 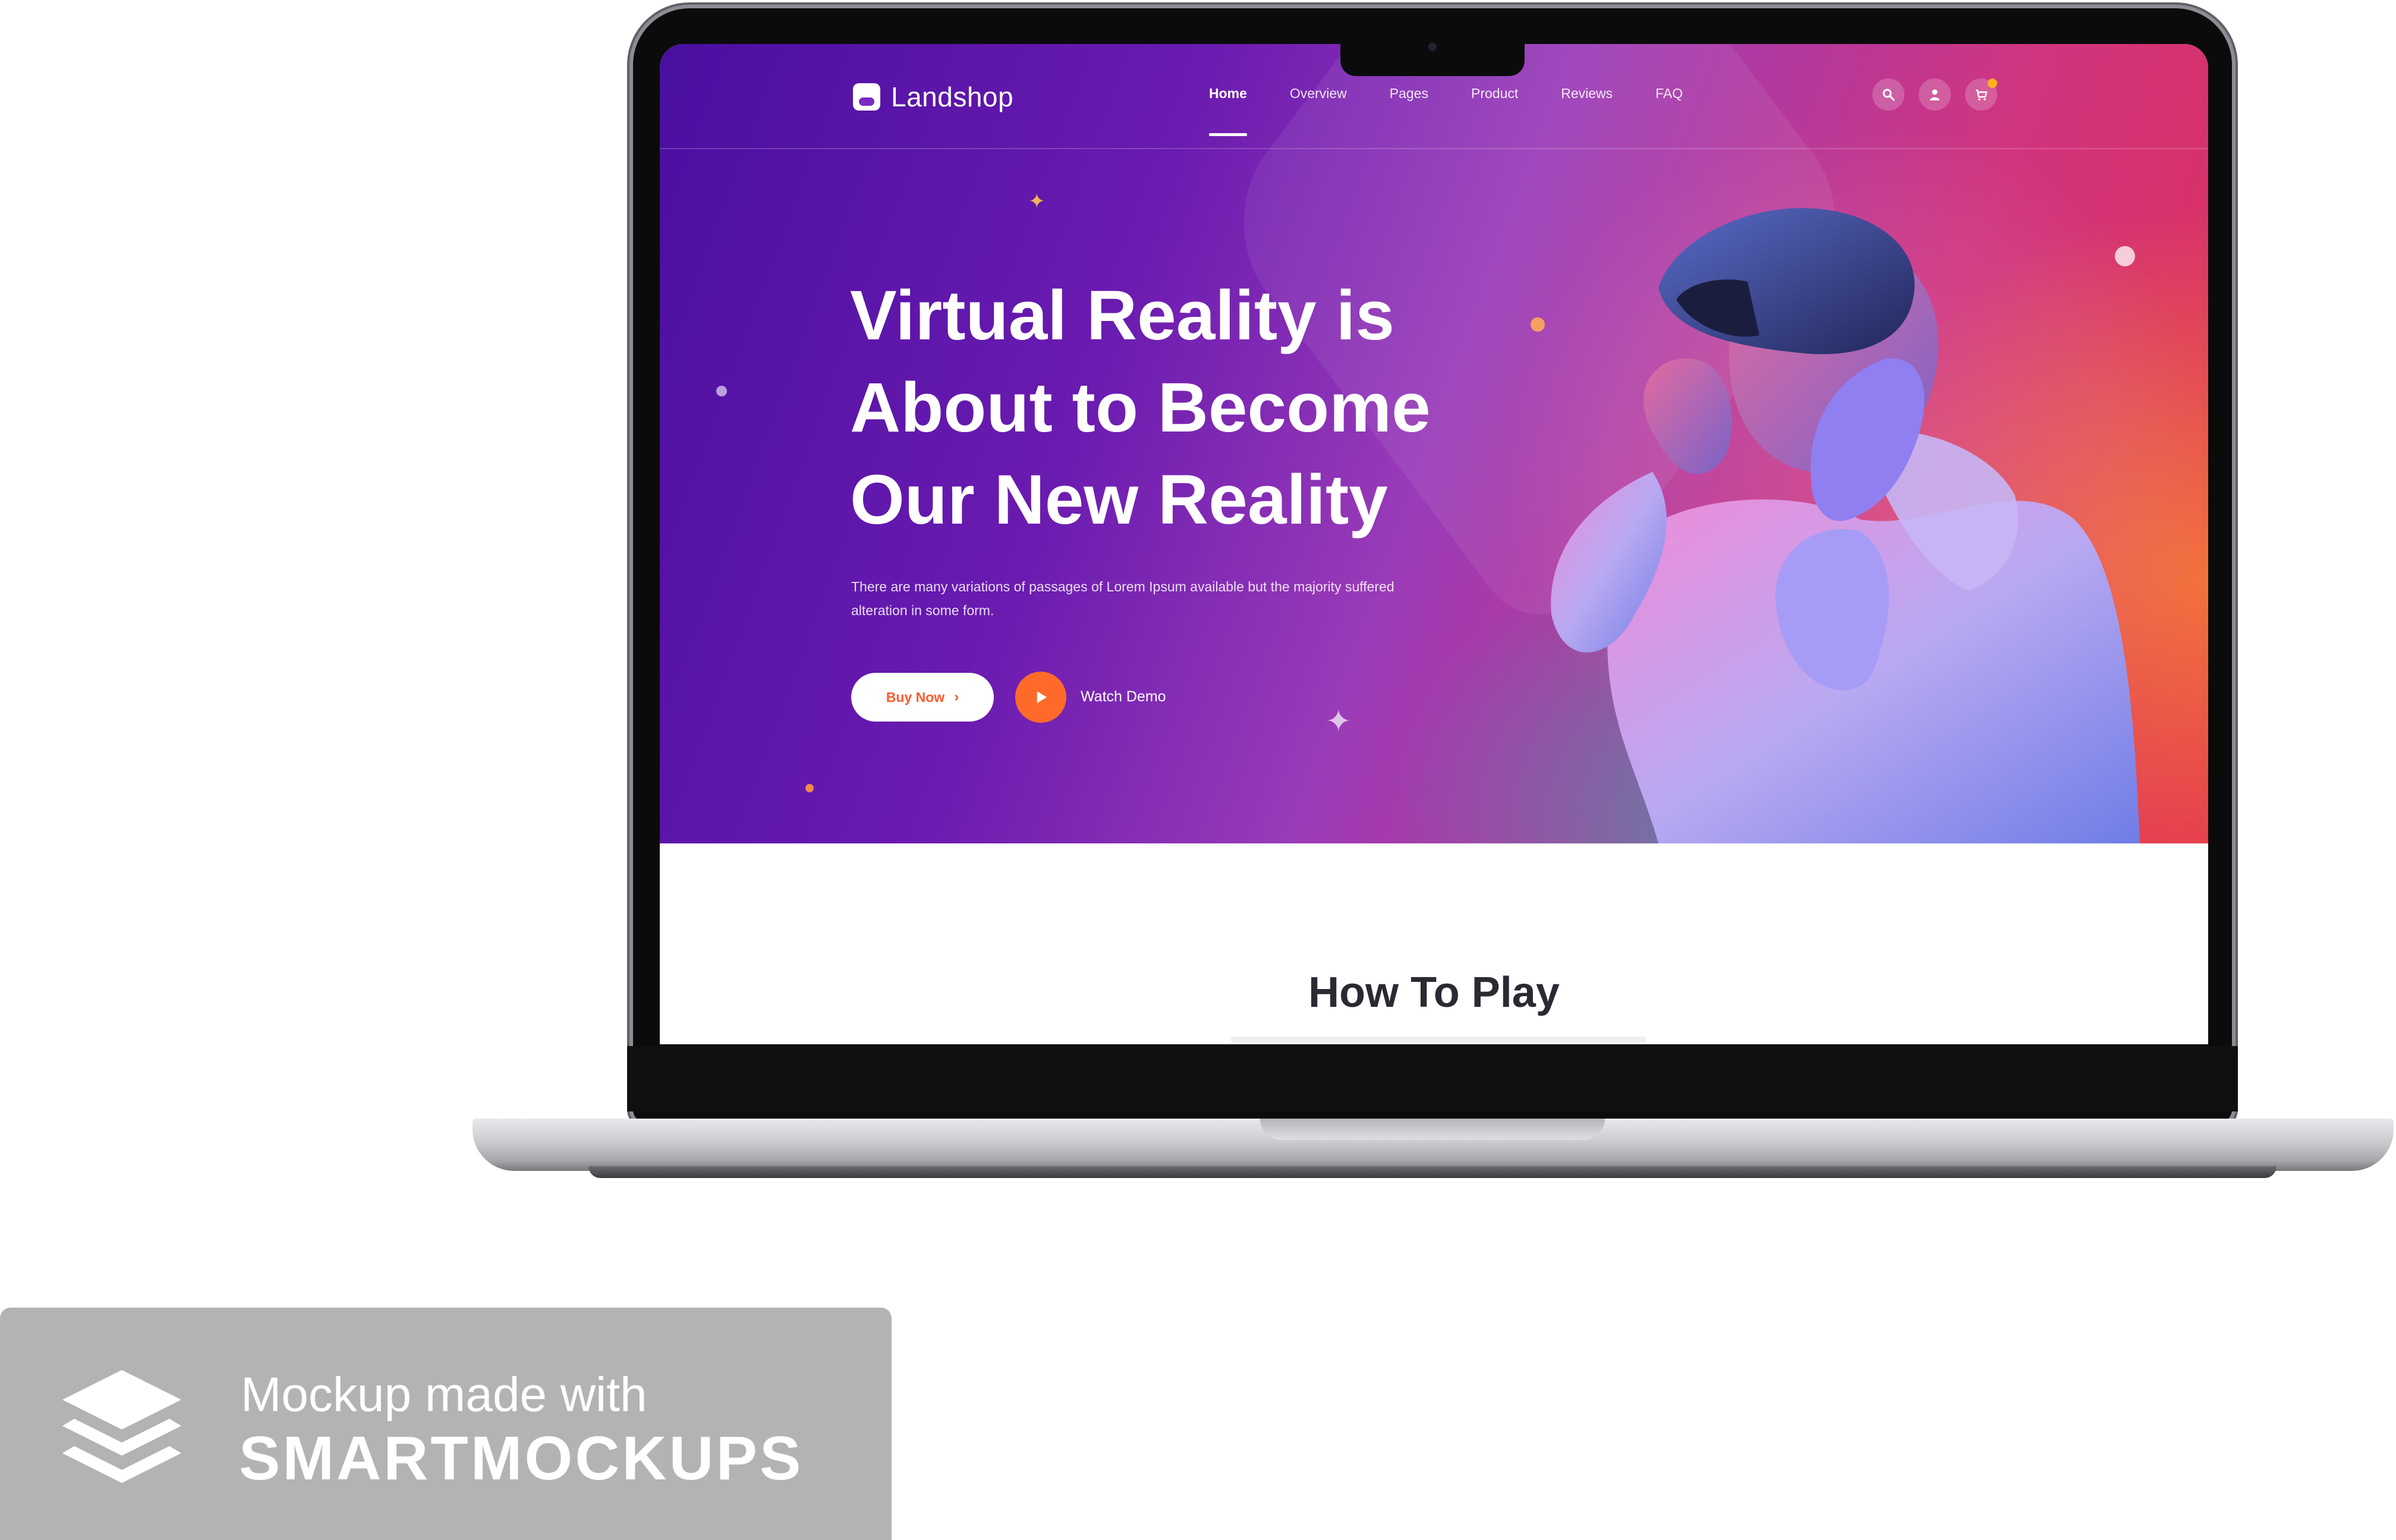 I want to click on buy-now-button: Buy Now ›, so click(x=922, y=697).